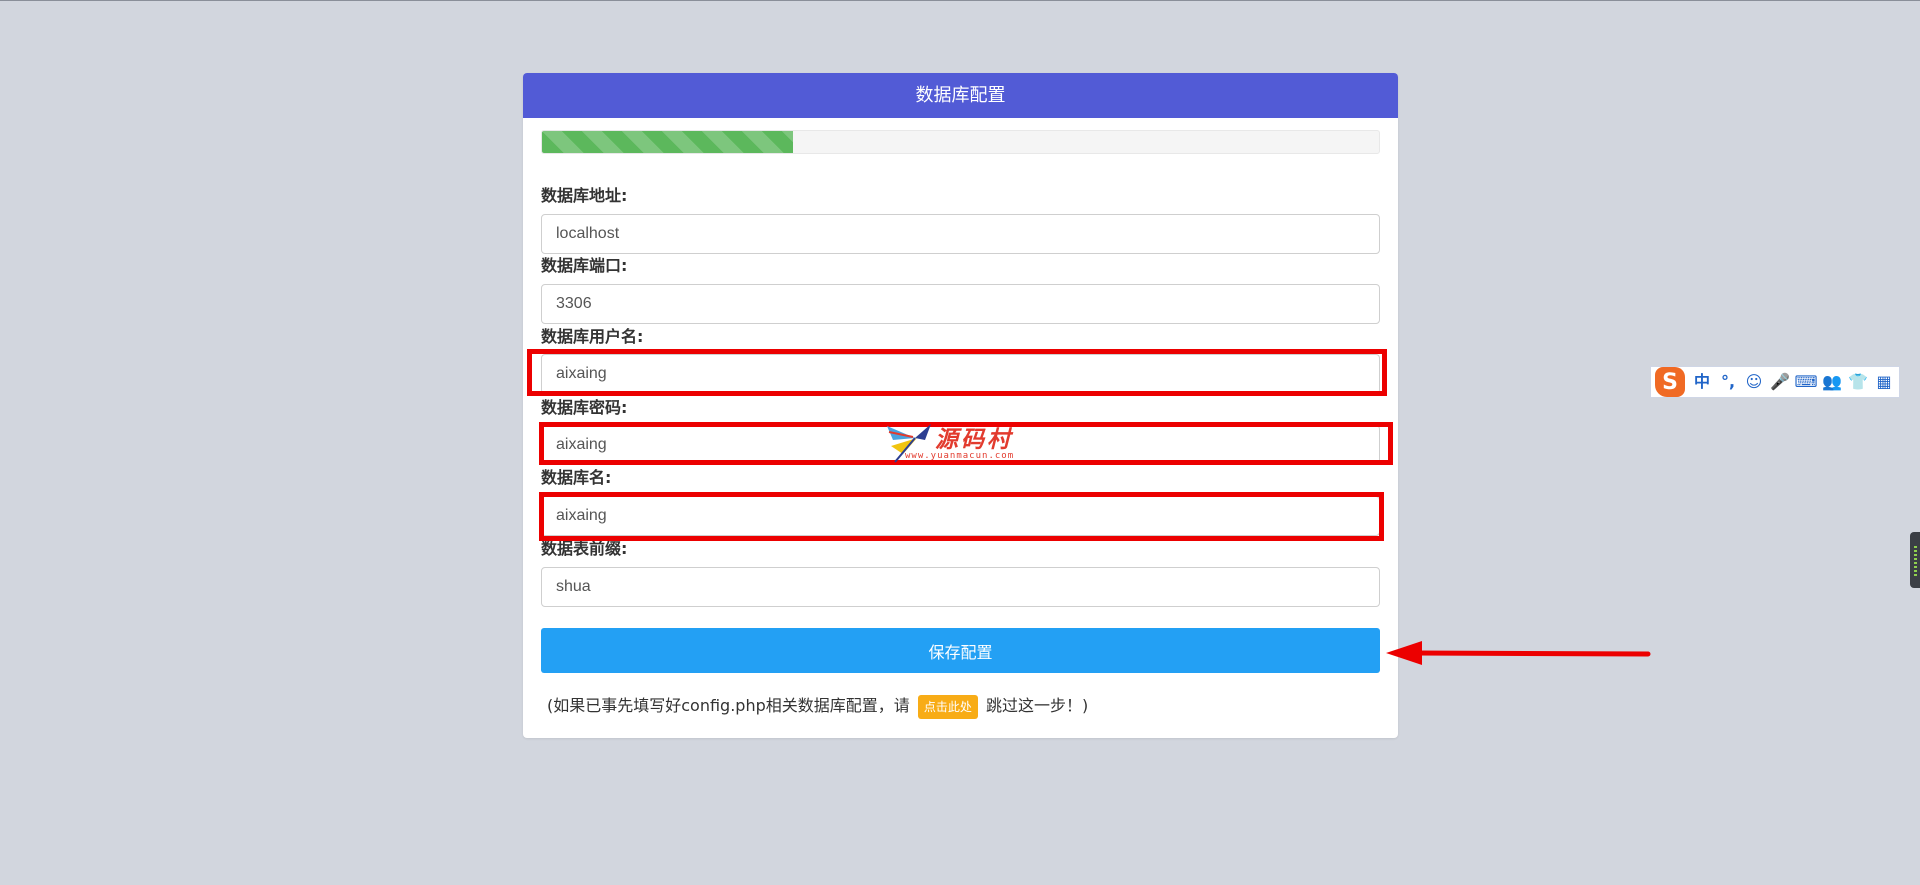 Image resolution: width=1920 pixels, height=885 pixels. What do you see at coordinates (1858, 382) in the screenshot?
I see `ime-skin-icon: 👕` at bounding box center [1858, 382].